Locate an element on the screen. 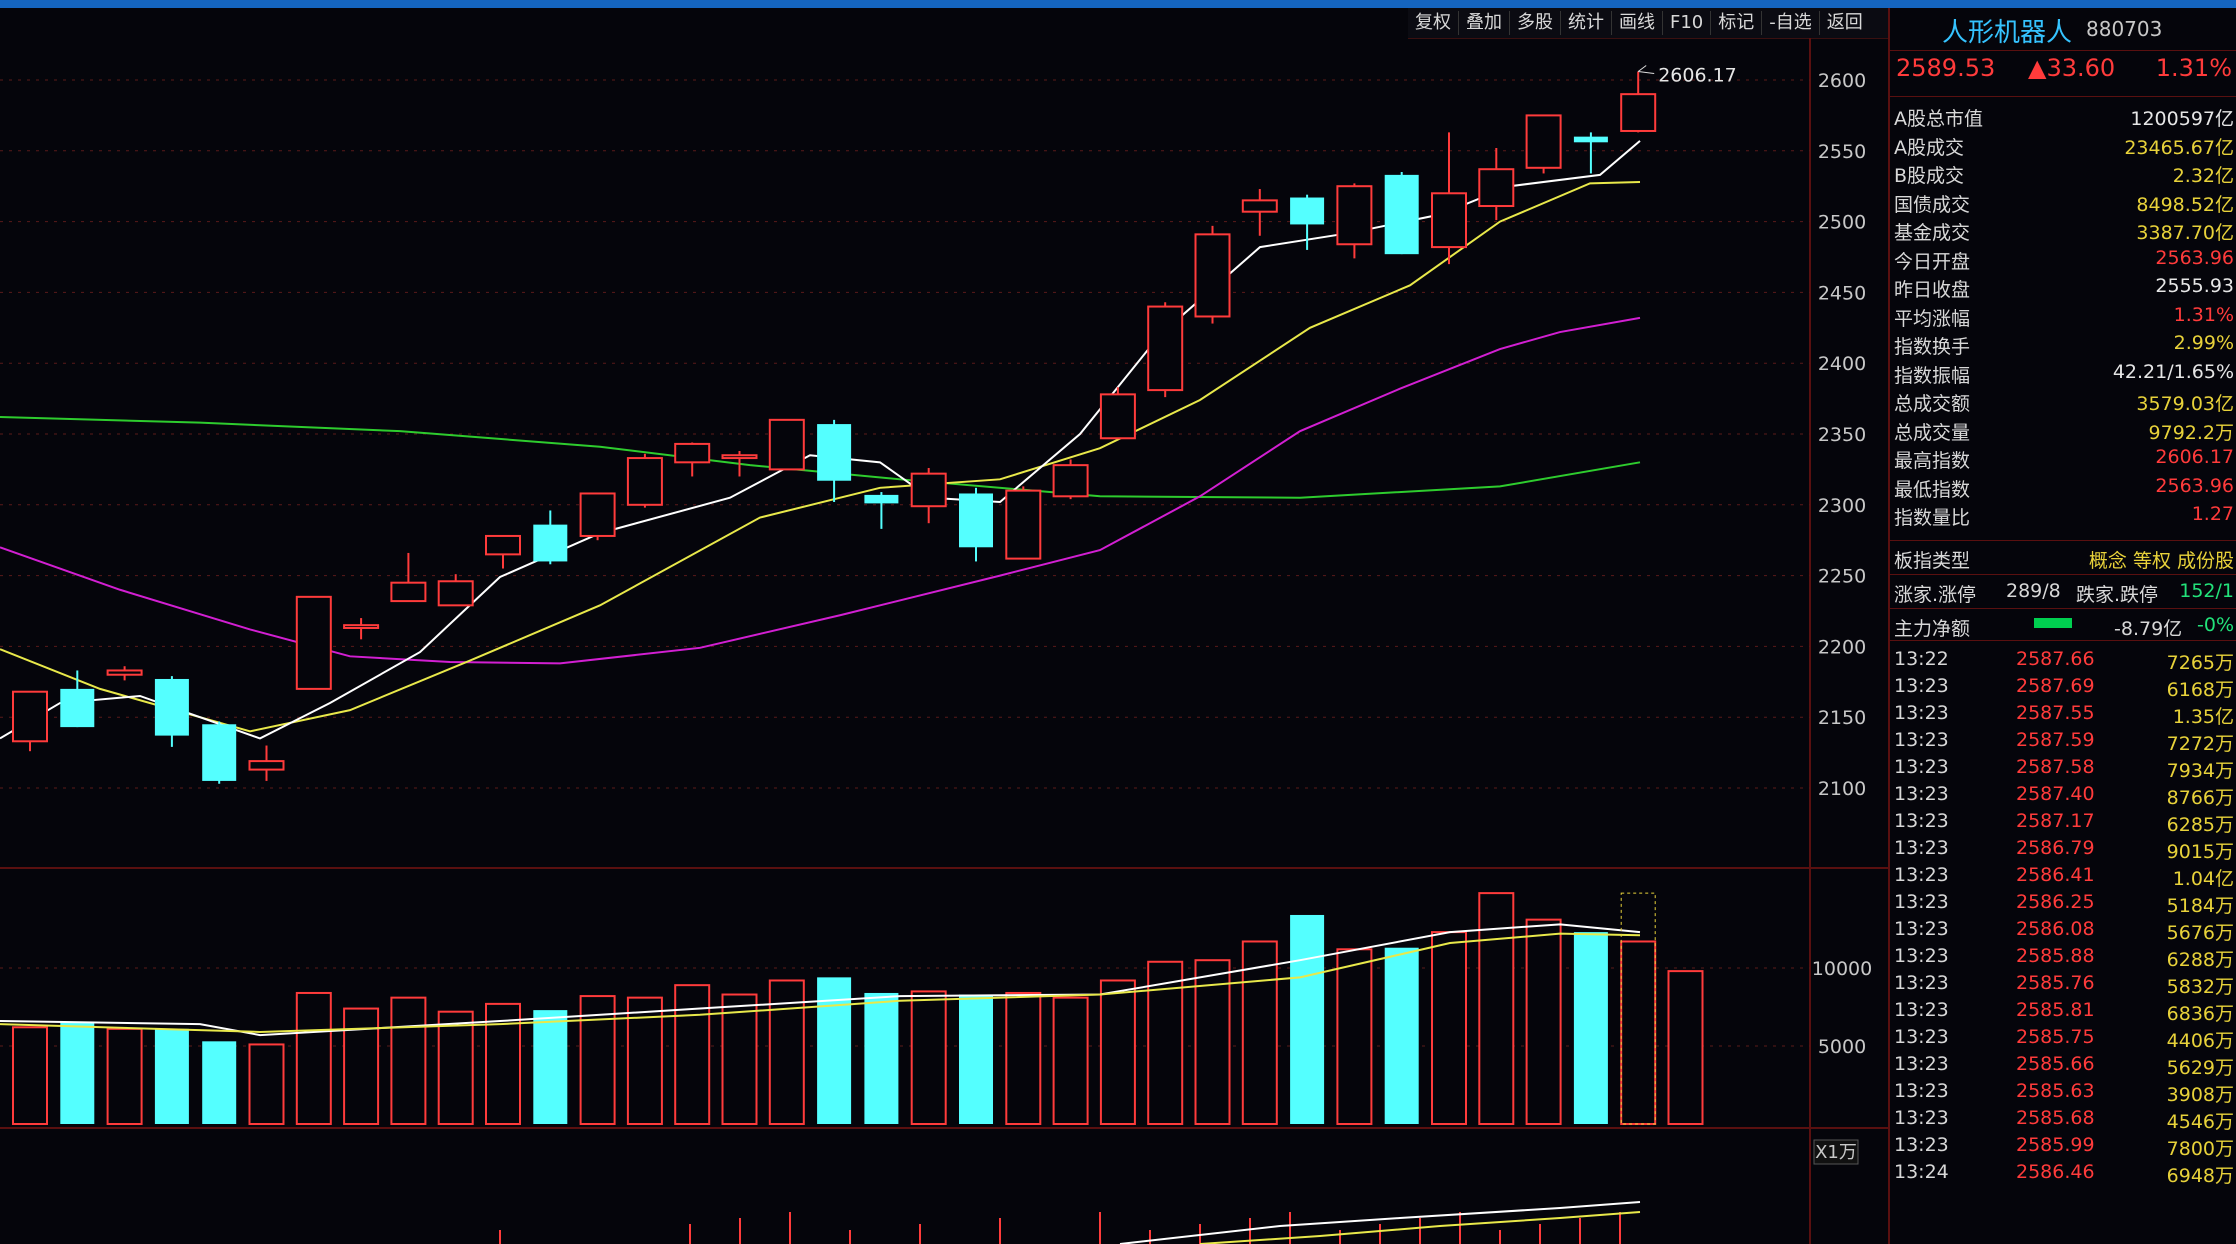  toolbar-f10-button: F10 is located at coordinates (1687, 23).